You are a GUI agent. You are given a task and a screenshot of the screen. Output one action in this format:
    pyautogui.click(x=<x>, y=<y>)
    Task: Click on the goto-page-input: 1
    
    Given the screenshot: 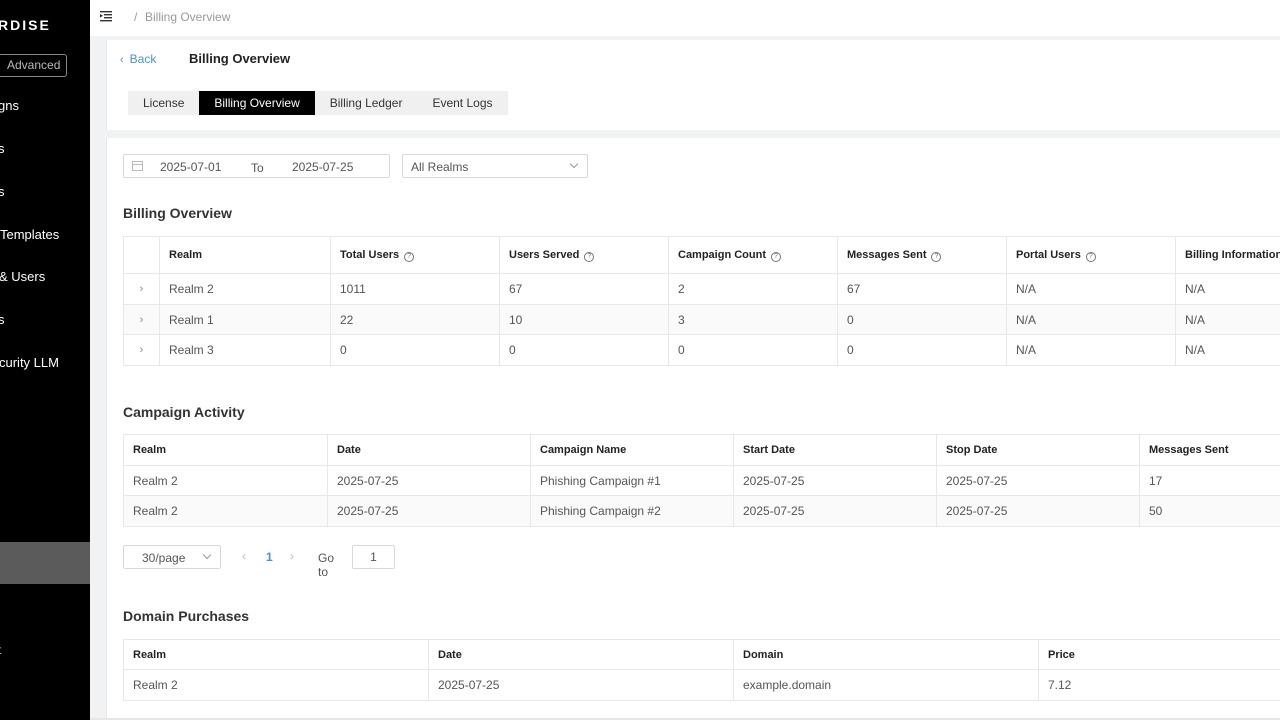 What is the action you would take?
    pyautogui.click(x=373, y=557)
    